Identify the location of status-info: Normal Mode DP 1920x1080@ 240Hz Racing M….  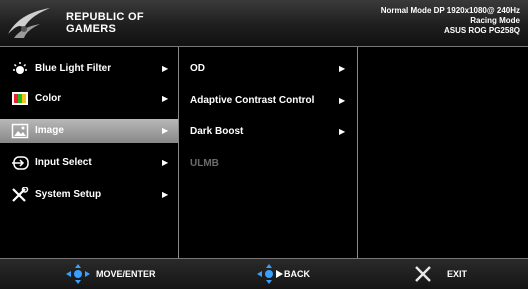
(450, 21).